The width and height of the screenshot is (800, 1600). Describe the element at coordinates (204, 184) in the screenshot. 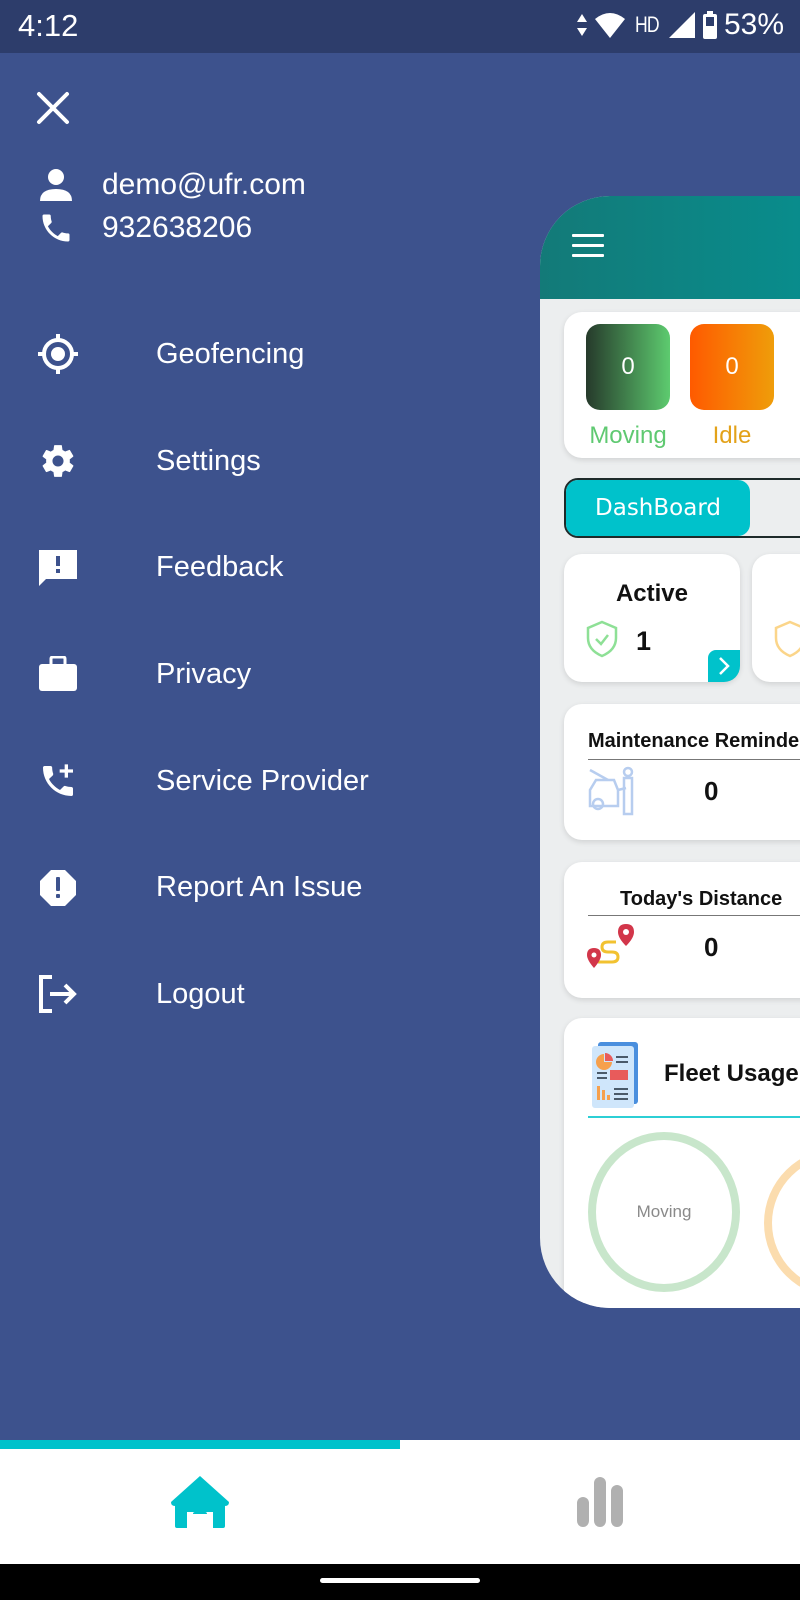

I see `user-email: demo@ufr.com` at that location.